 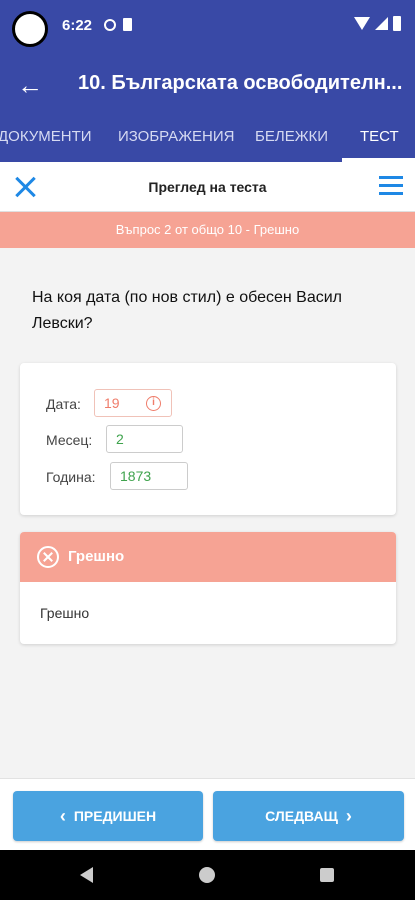 What do you see at coordinates (397, 23) in the screenshot?
I see `battery-icon` at bounding box center [397, 23].